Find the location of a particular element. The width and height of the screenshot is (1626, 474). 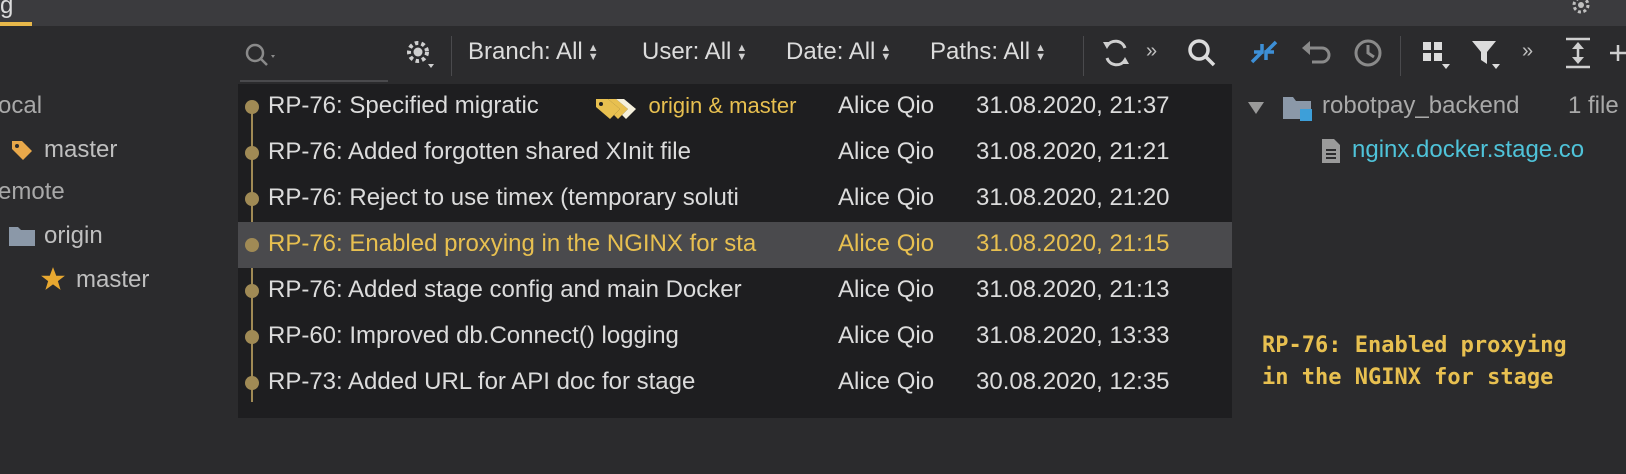

commit-message: RP-76: Added forgotten shared XInit file is located at coordinates (479, 151).